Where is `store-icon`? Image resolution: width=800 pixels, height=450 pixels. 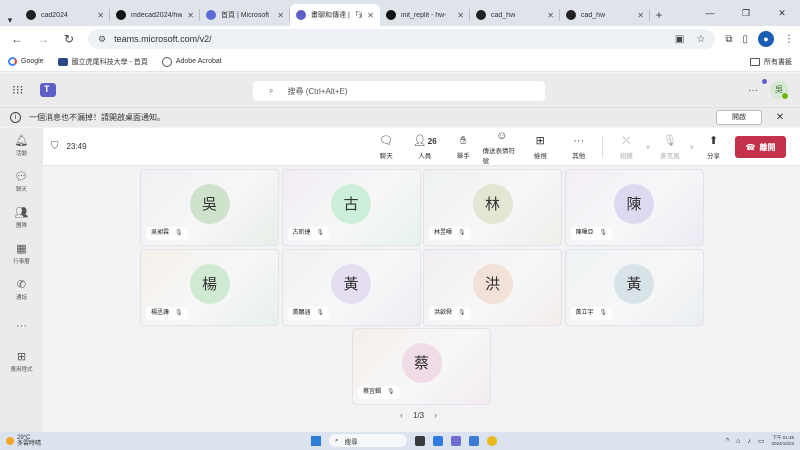 store-icon is located at coordinates (456, 440).